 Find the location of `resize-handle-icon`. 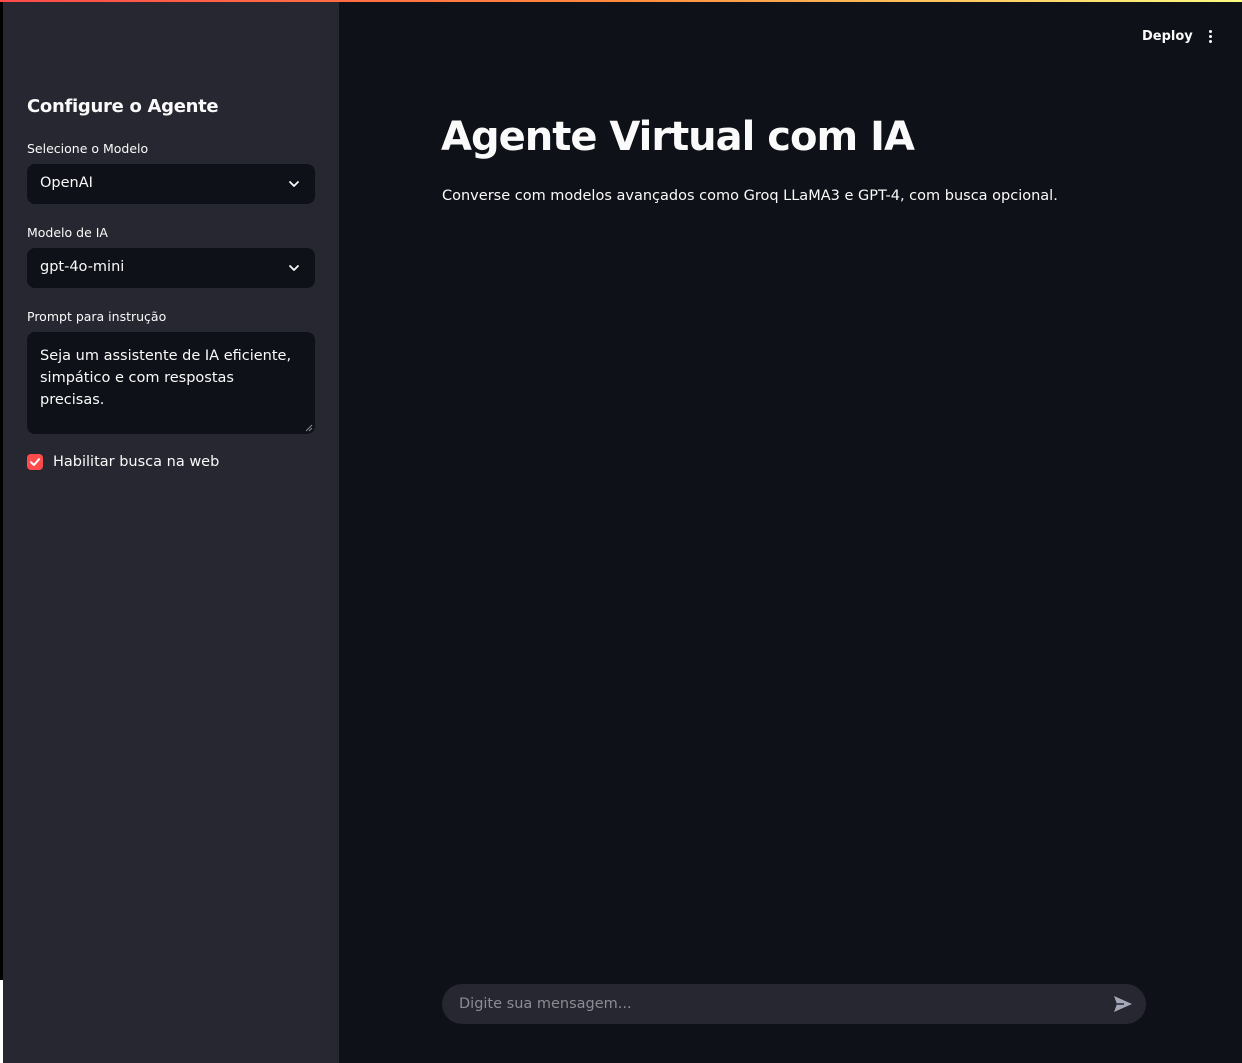

resize-handle-icon is located at coordinates (309, 428).